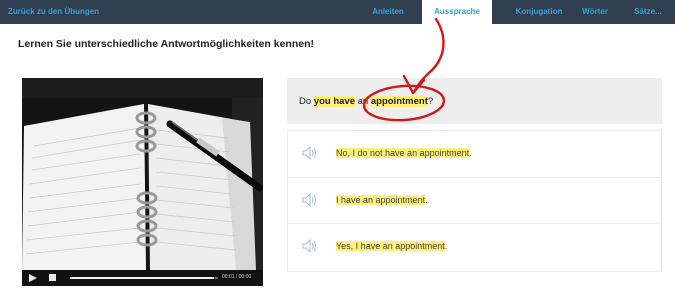 The width and height of the screenshot is (675, 290). Describe the element at coordinates (366, 101) in the screenshot. I see `question-text: Do you have an appointment?` at that location.